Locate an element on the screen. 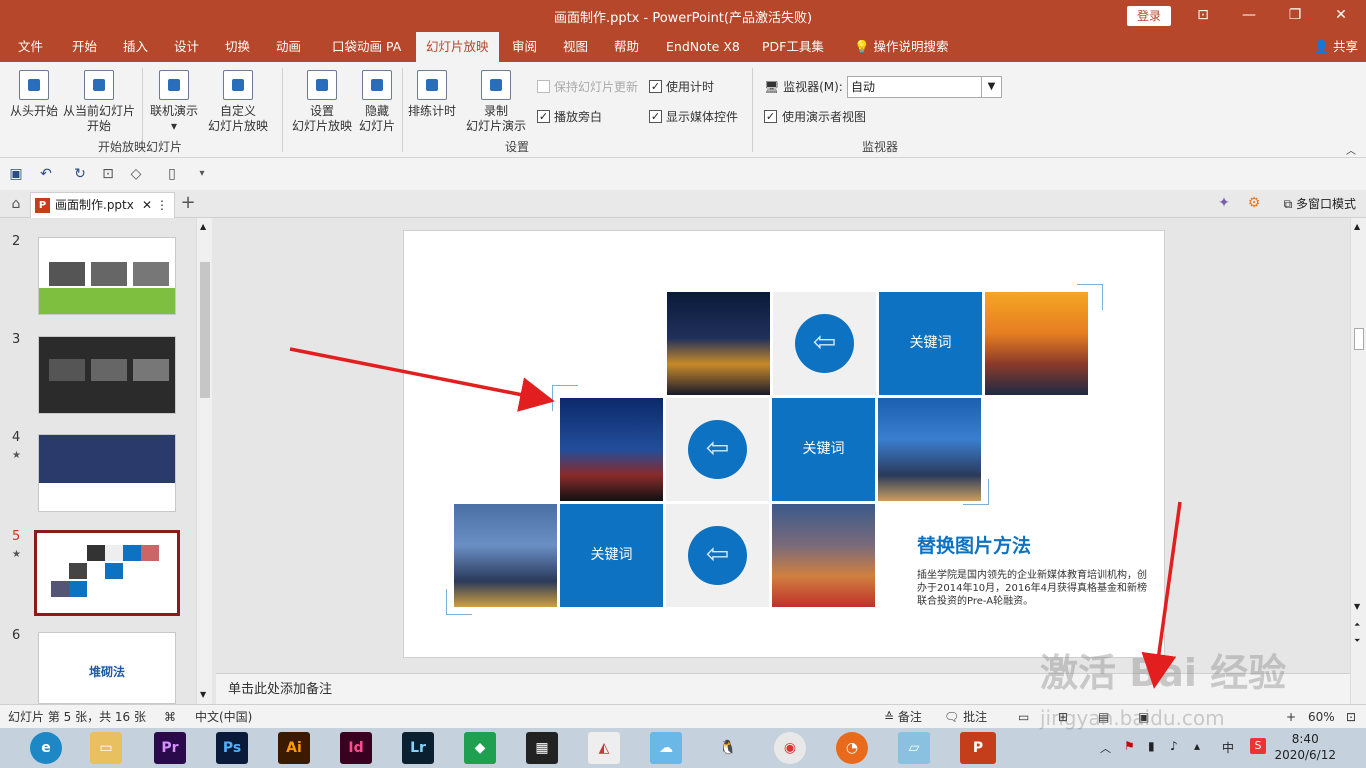  app-icon: ☁ is located at coordinates (666, 748).